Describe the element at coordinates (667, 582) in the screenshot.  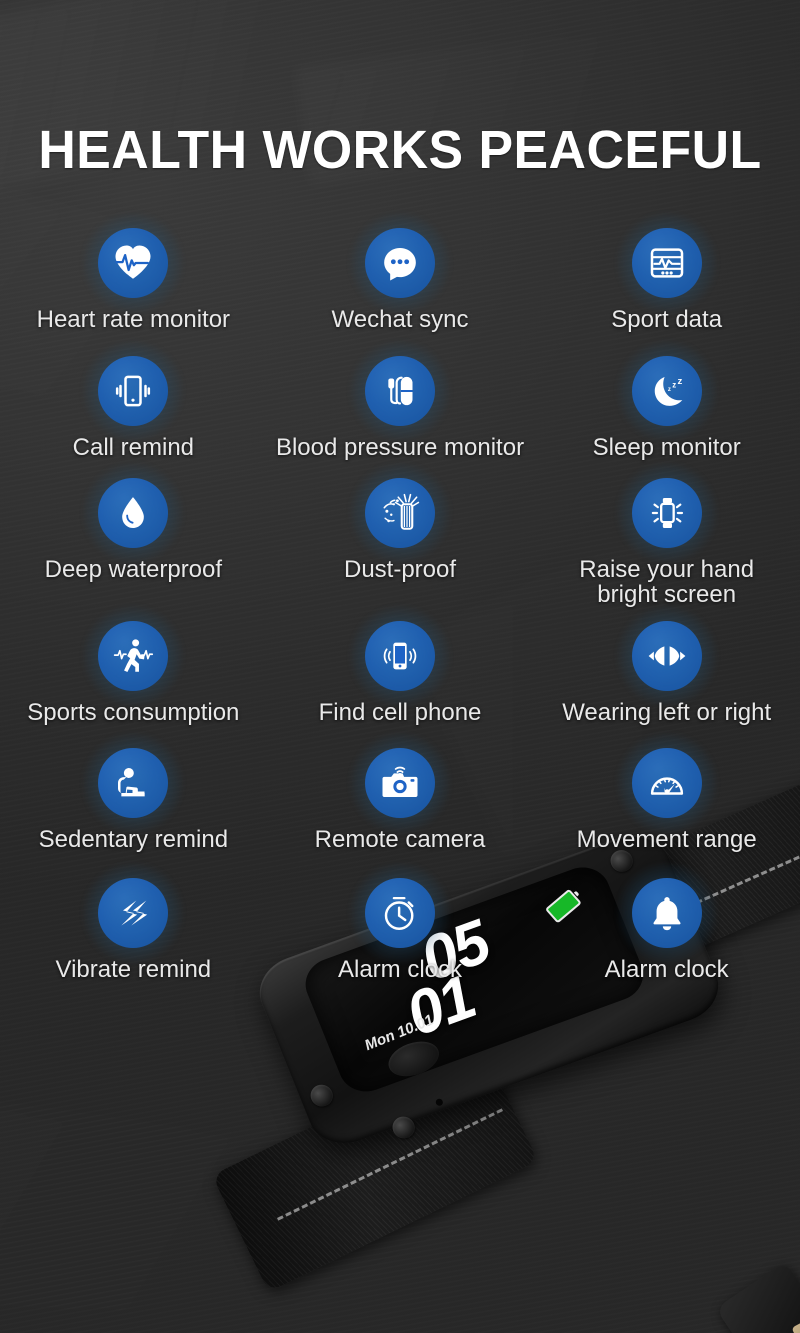
I see `feature-label: Raise your hand bright screen` at that location.